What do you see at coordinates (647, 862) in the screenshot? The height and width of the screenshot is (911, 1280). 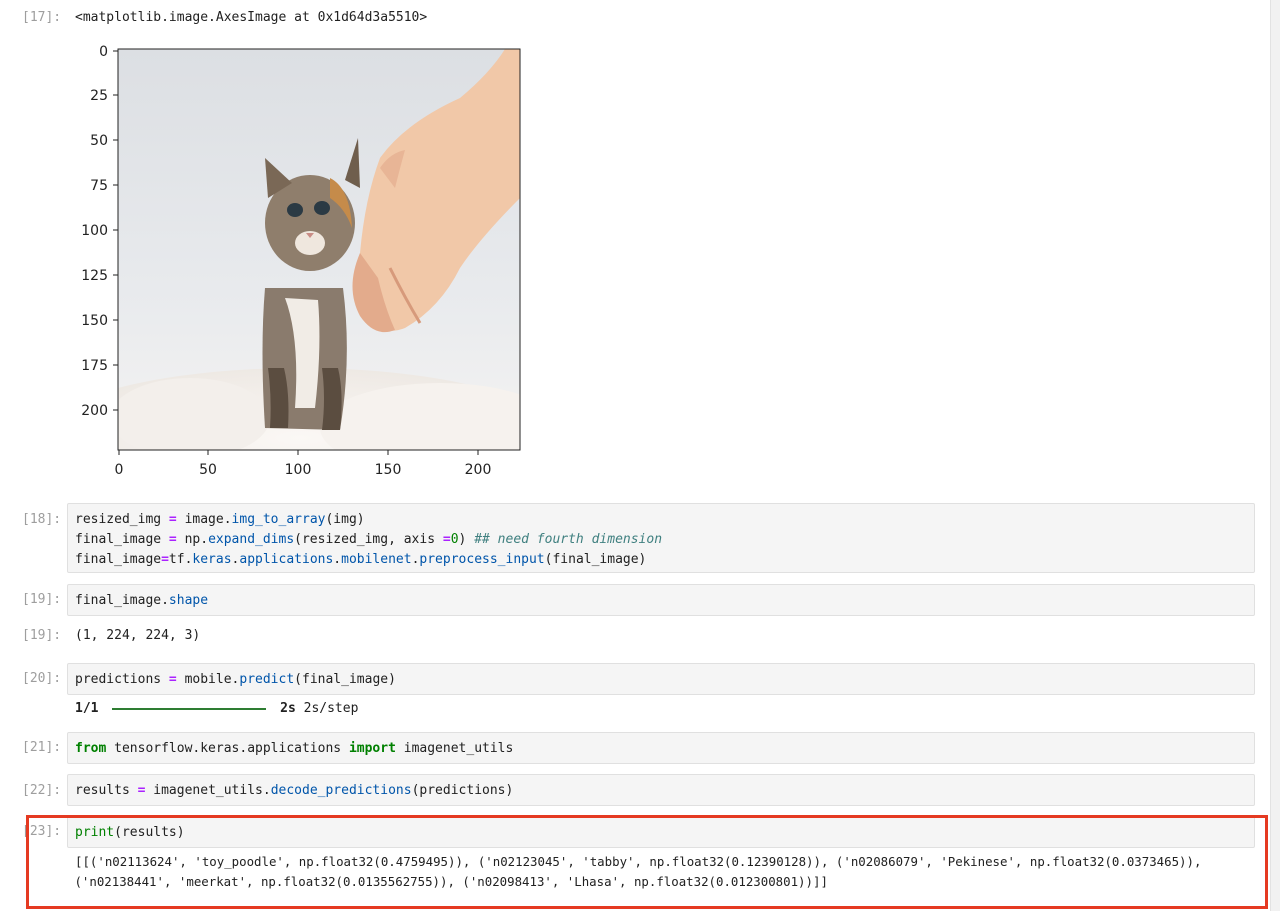 I see `highlight-box` at bounding box center [647, 862].